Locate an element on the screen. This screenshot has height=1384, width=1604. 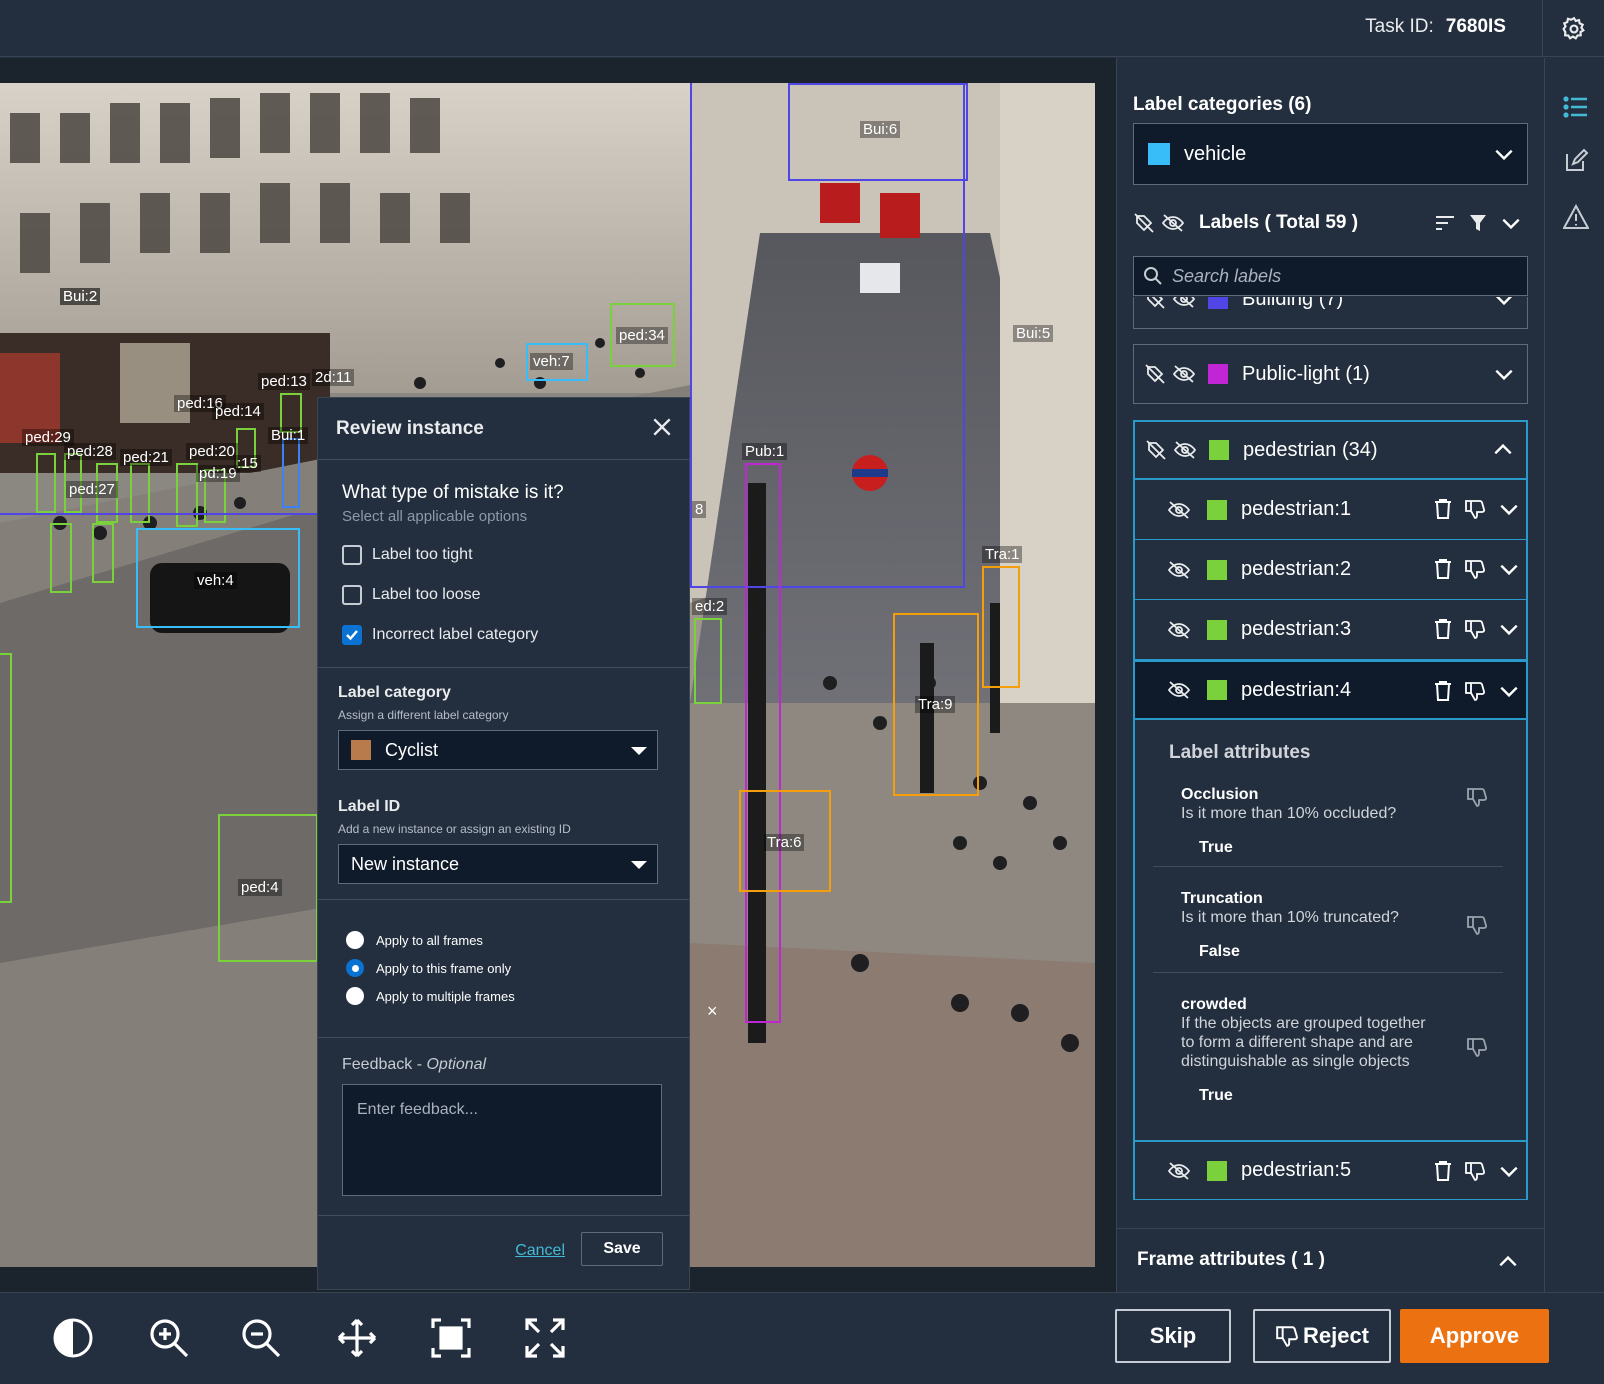
label-instance: pedestrian:3 is located at coordinates (1330, 630).